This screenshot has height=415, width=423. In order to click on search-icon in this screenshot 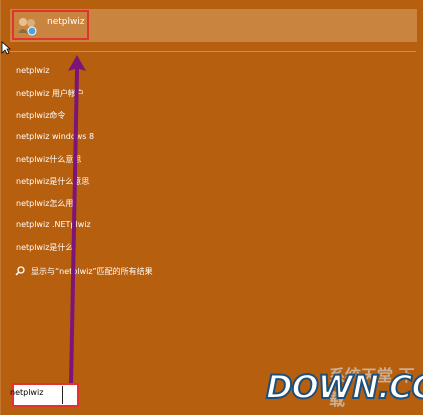, I will do `click(20, 271)`.